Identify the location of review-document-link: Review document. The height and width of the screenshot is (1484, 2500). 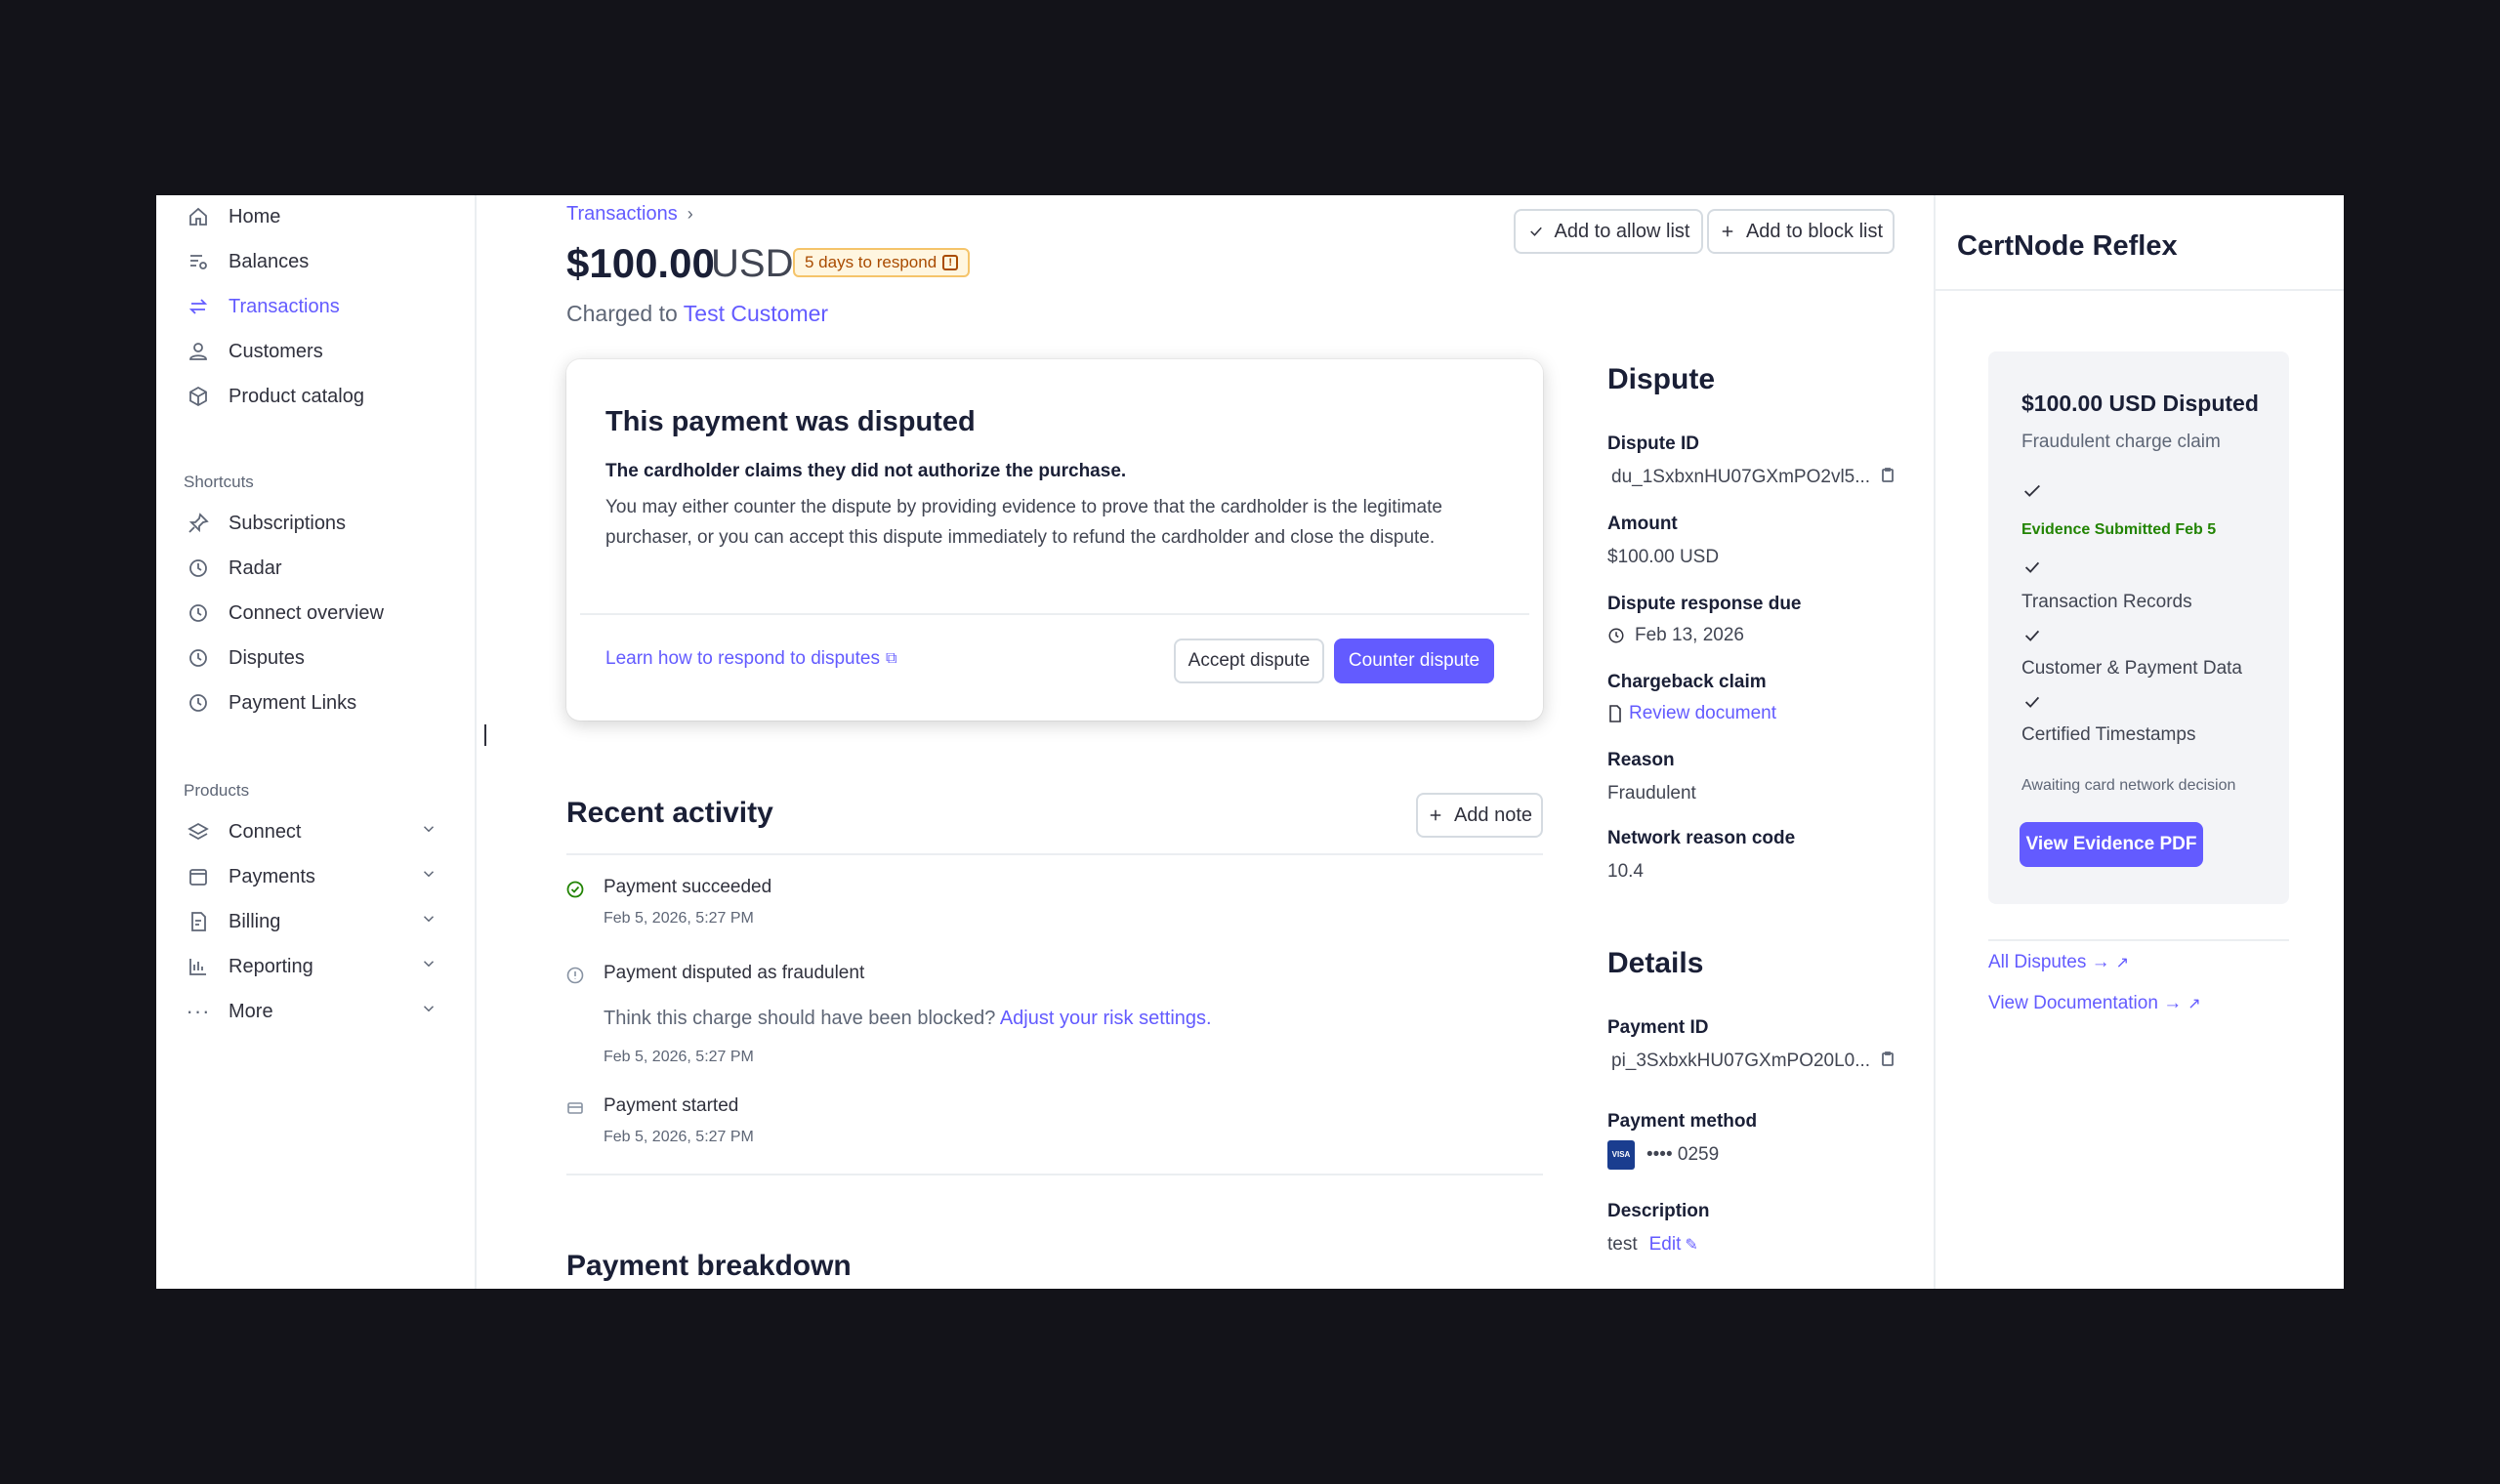
(1691, 714).